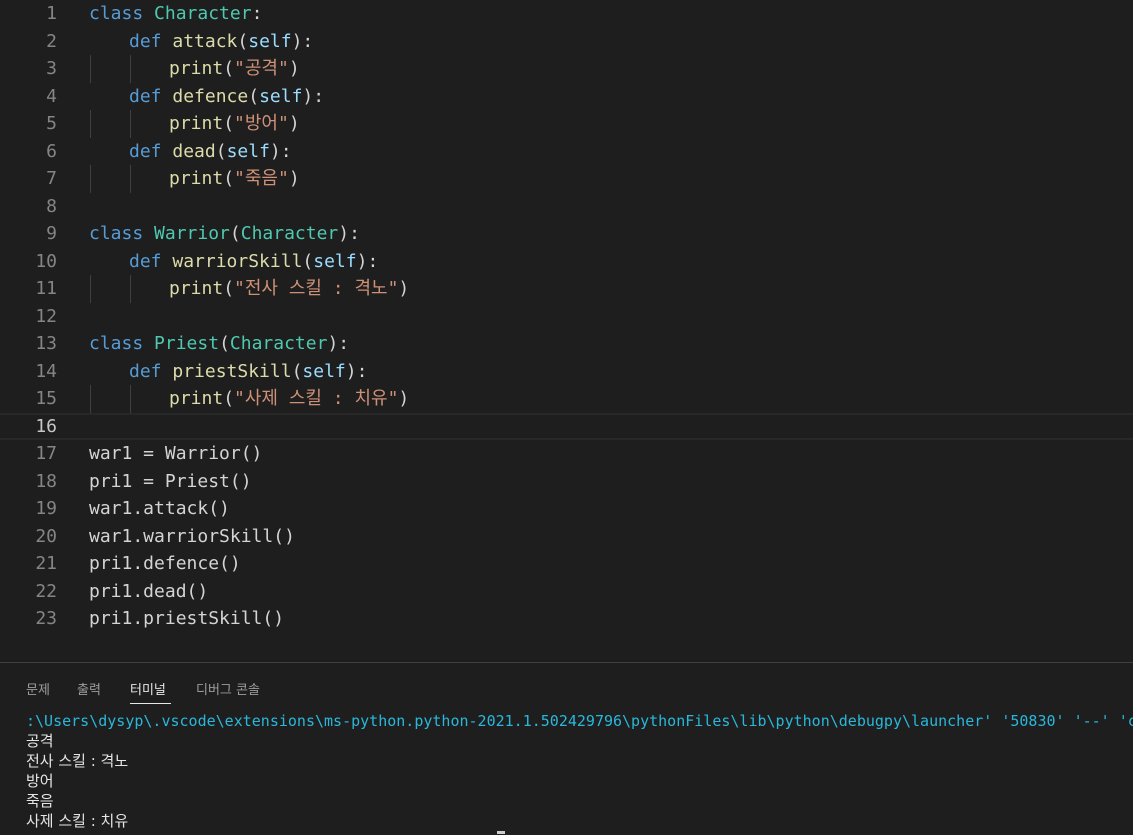  What do you see at coordinates (46, 426) in the screenshot?
I see `line-number: 16` at bounding box center [46, 426].